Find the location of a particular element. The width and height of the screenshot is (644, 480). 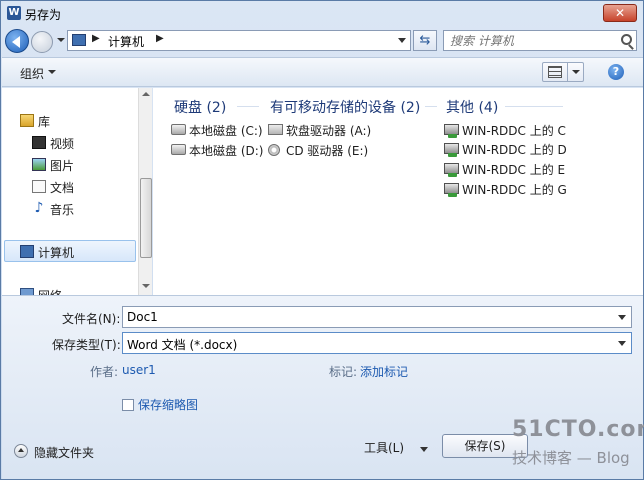

save-thumbnail-checkbox is located at coordinates (128, 405).